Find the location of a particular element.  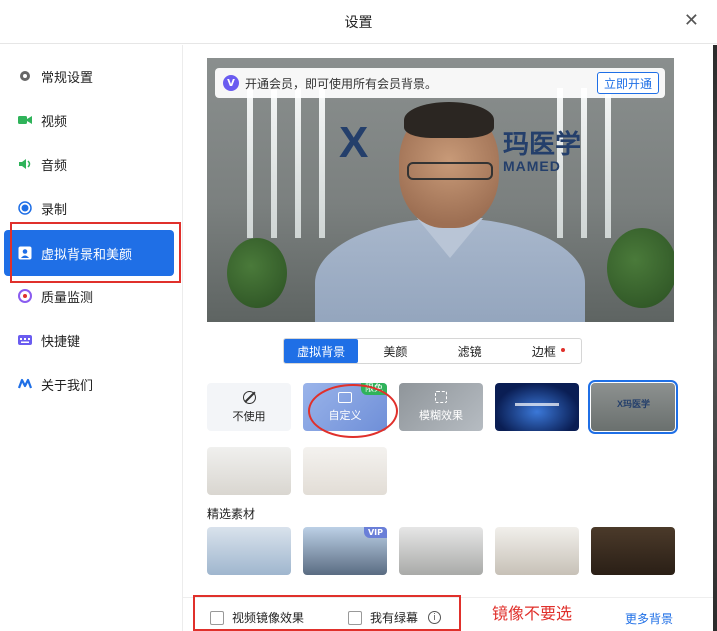

speaker-icon is located at coordinates (25, 164).